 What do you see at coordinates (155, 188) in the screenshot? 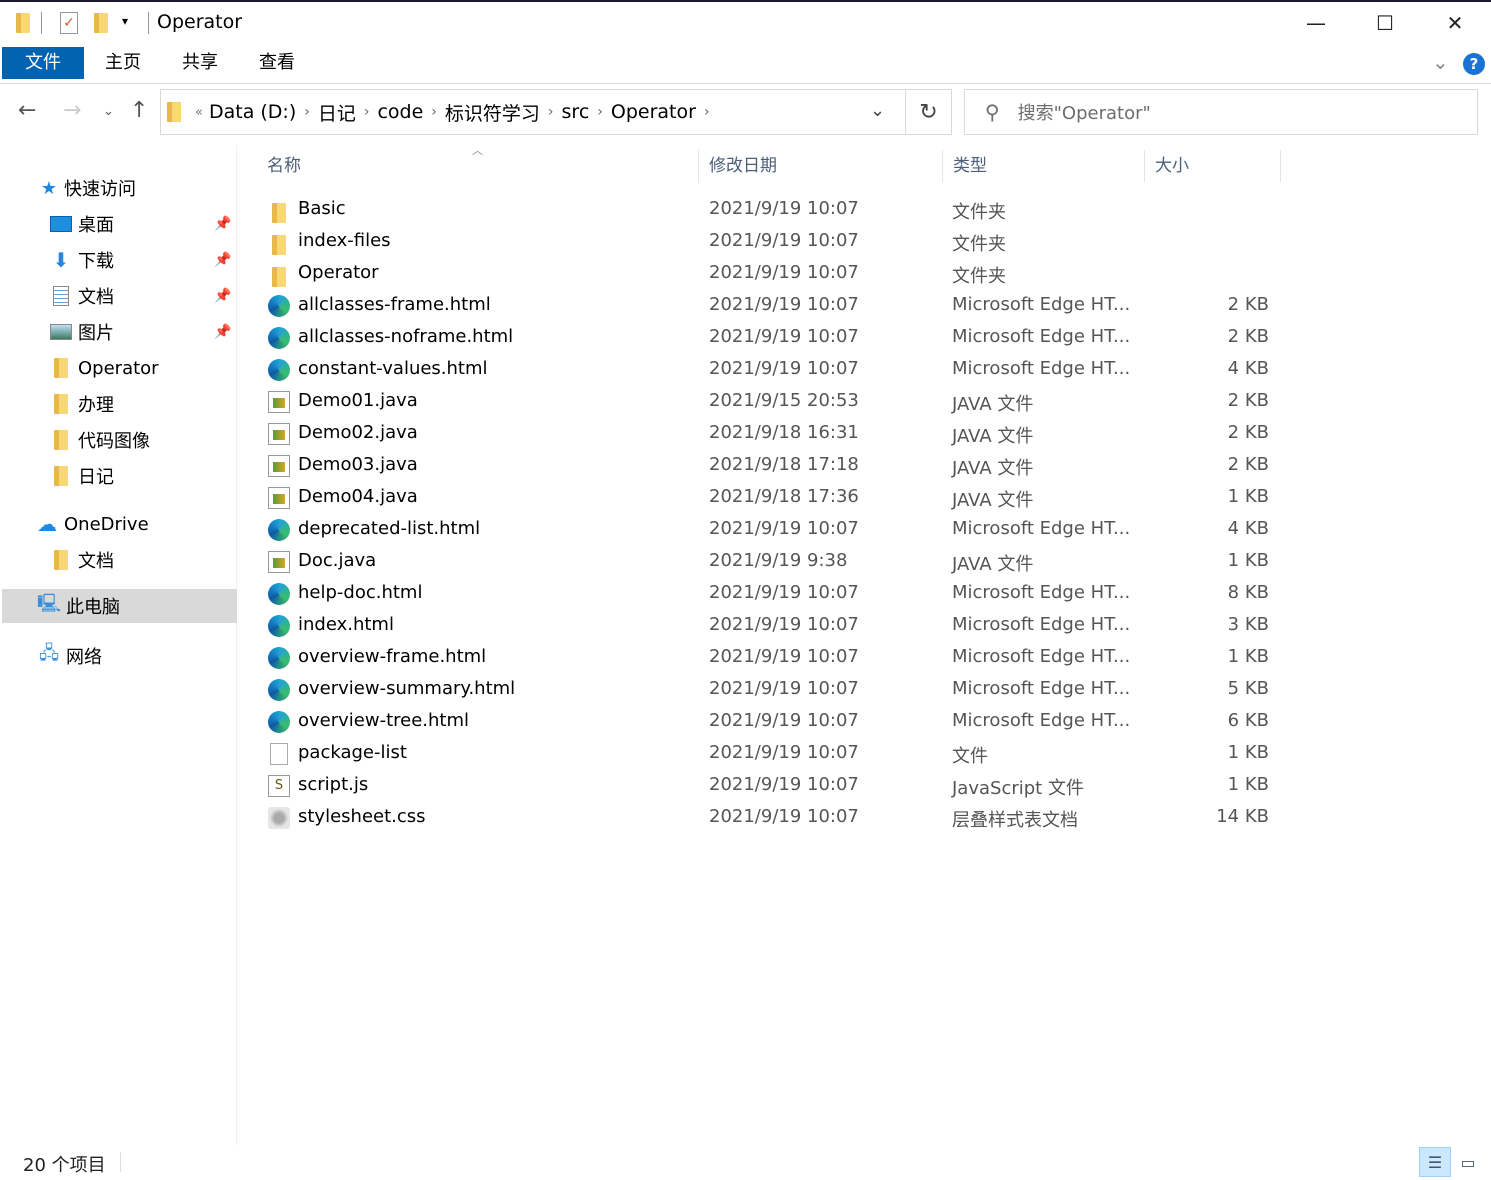
I see `sidebar-quick-access: ★ 快速访问` at bounding box center [155, 188].